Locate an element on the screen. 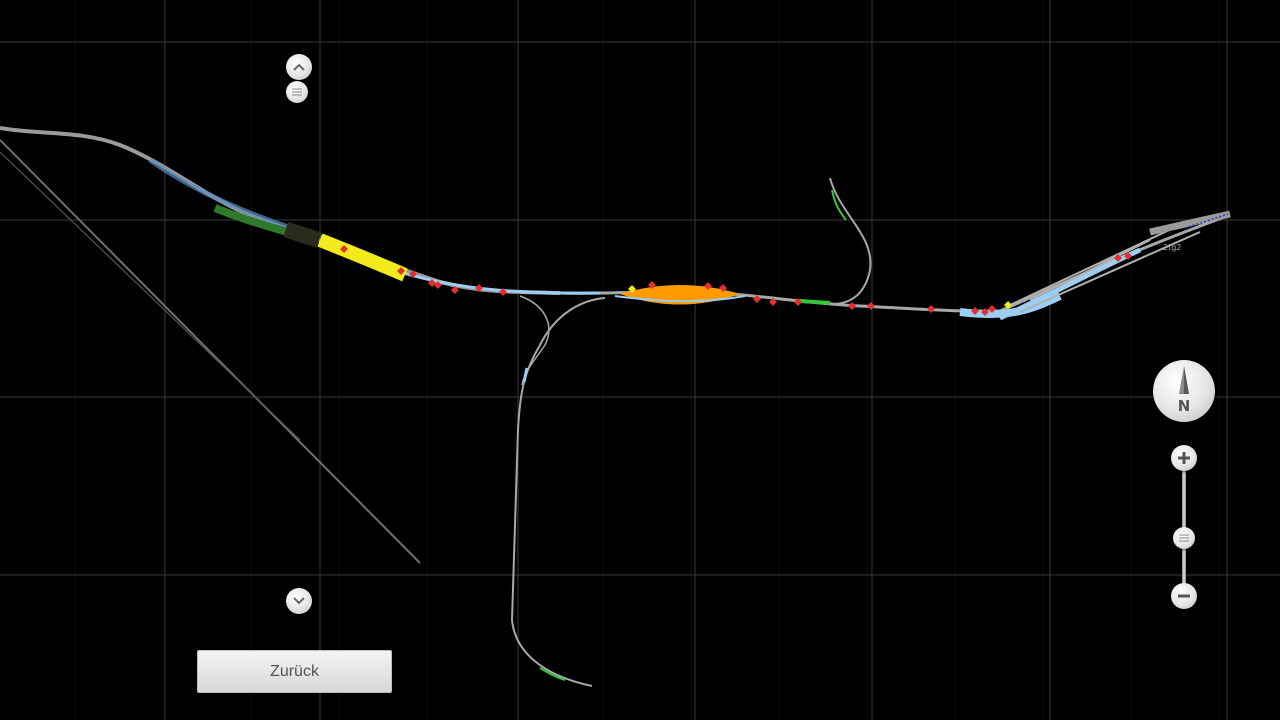 Image resolution: width=1280 pixels, height=720 pixels. chevron-up-icon is located at coordinates (299, 67).